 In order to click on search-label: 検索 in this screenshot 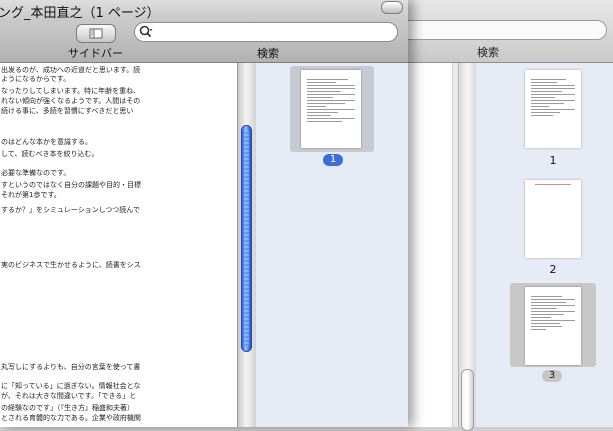, I will do `click(268, 53)`.